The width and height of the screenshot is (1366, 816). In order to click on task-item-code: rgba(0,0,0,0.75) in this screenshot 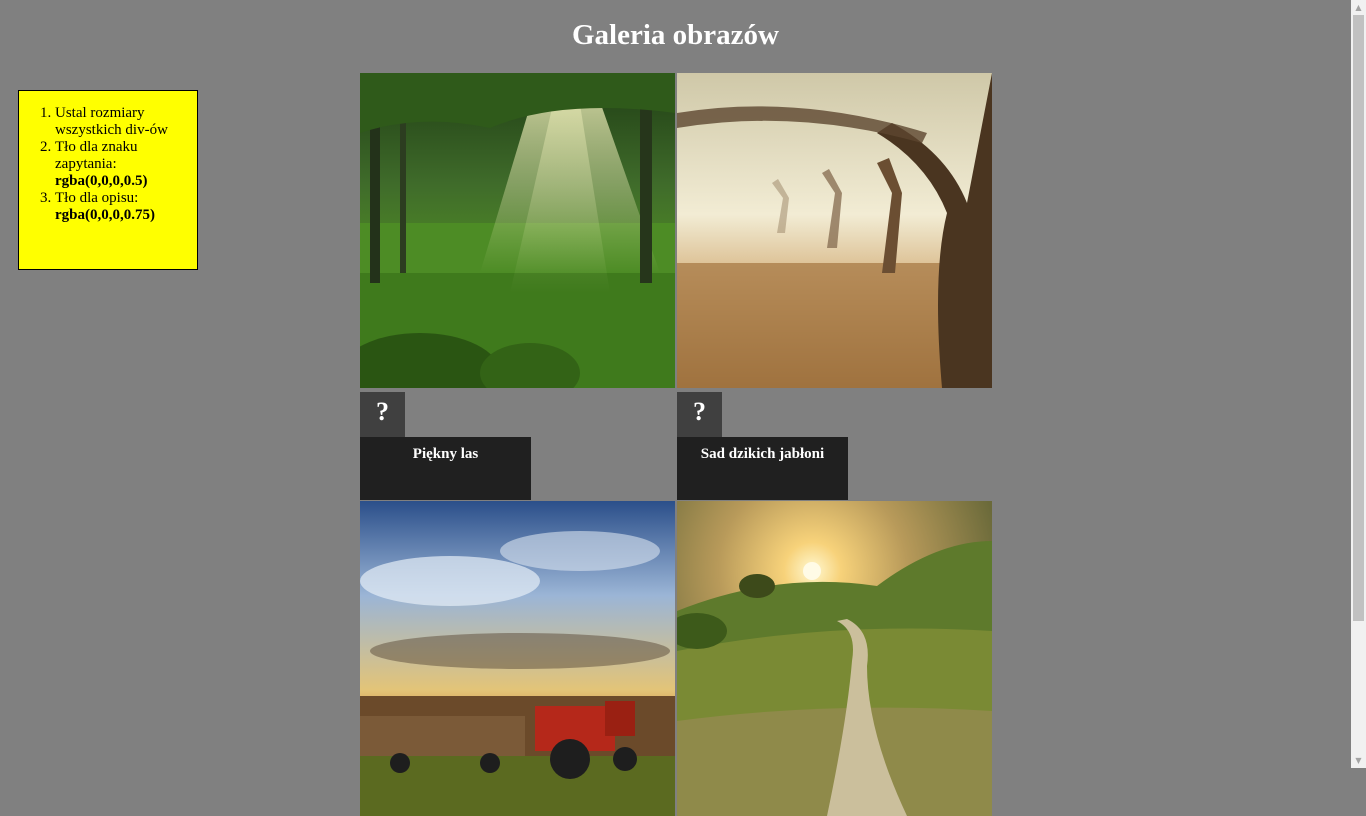, I will do `click(105, 215)`.